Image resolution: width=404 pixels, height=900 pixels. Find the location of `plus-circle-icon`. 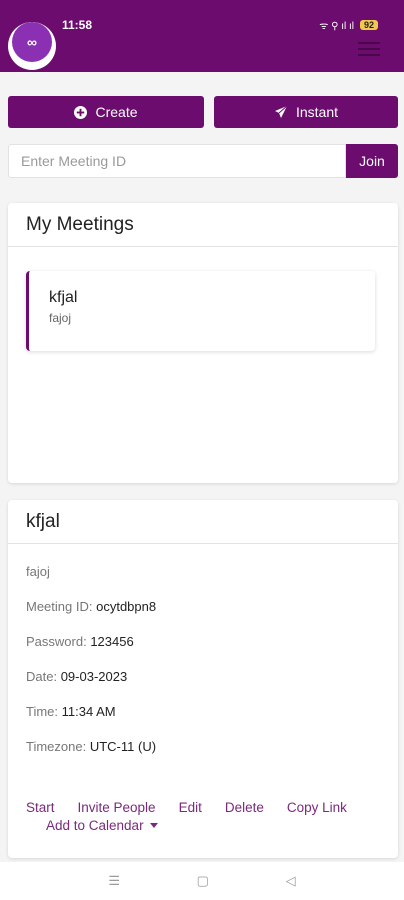

plus-circle-icon is located at coordinates (81, 112).